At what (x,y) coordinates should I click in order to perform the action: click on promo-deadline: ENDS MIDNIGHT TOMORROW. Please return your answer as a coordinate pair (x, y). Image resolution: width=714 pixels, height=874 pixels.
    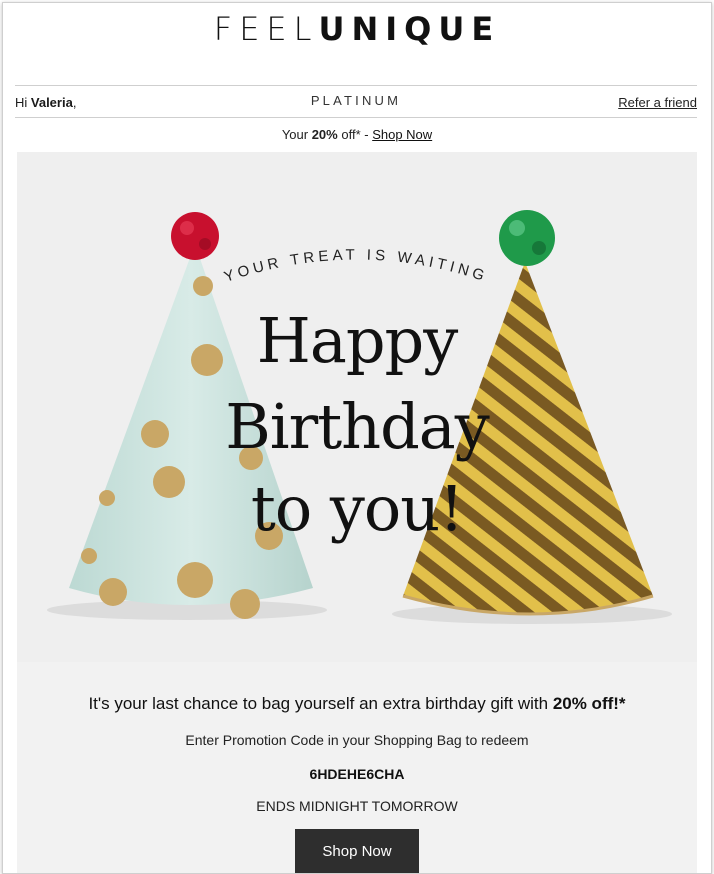
    Looking at the image, I should click on (357, 806).